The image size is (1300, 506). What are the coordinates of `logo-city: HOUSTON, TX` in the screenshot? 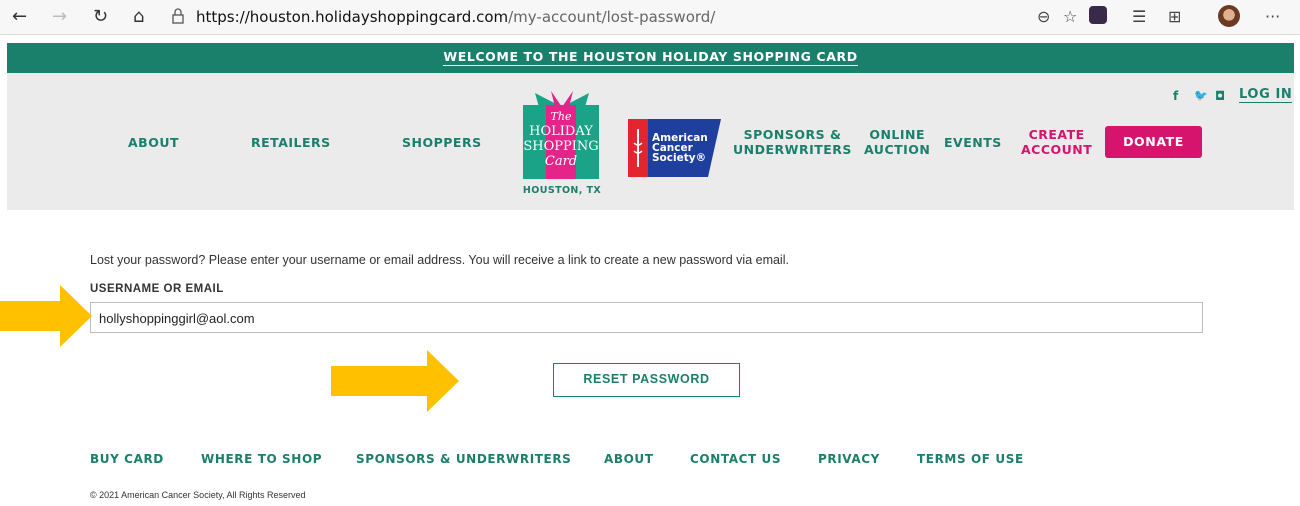 It's located at (562, 190).